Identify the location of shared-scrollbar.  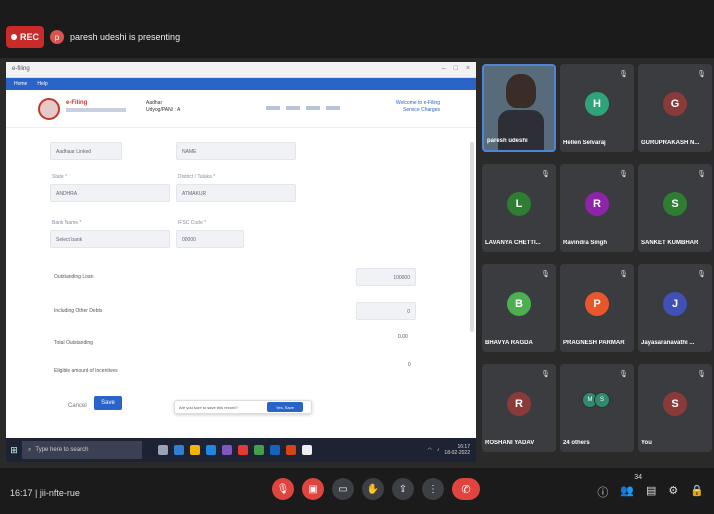
(472, 237).